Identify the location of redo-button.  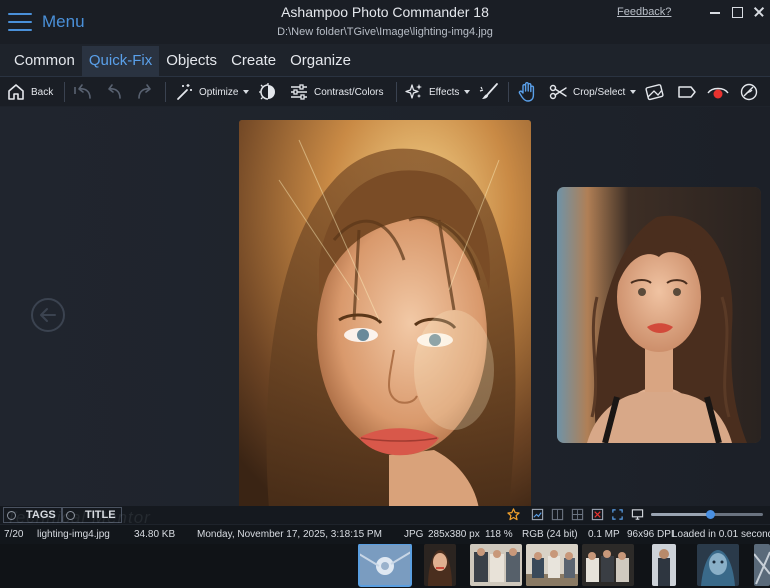
(145, 92).